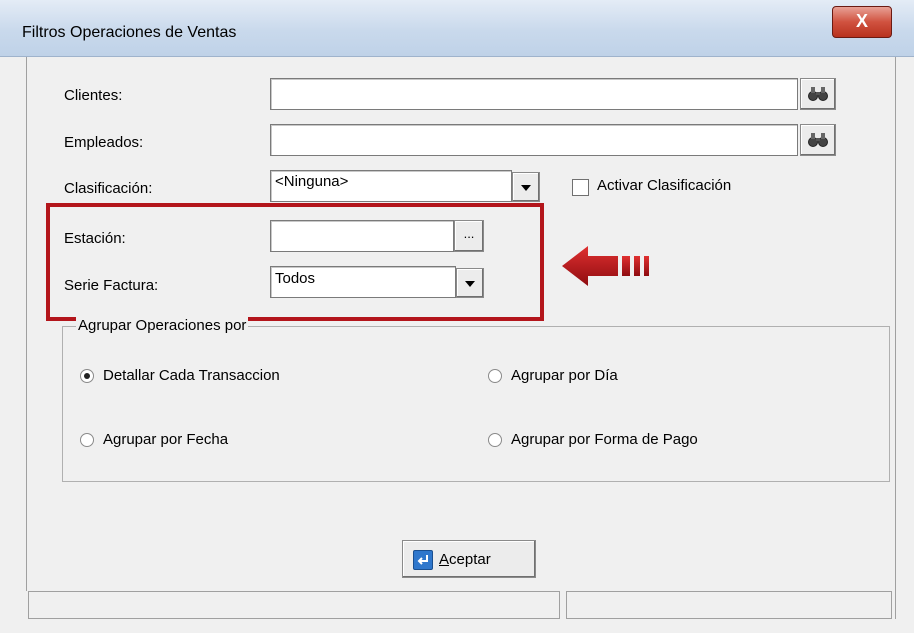  Describe the element at coordinates (495, 376) in the screenshot. I see `radio-agrupar-dia` at that location.